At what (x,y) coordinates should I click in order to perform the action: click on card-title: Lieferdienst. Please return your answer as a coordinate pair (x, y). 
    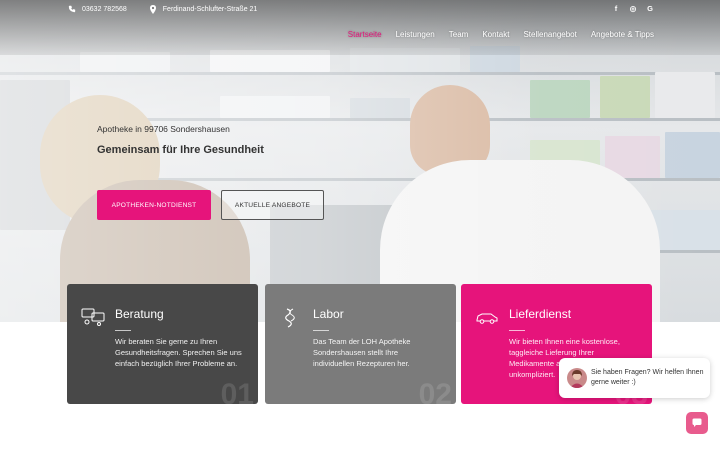
    Looking at the image, I should click on (540, 314).